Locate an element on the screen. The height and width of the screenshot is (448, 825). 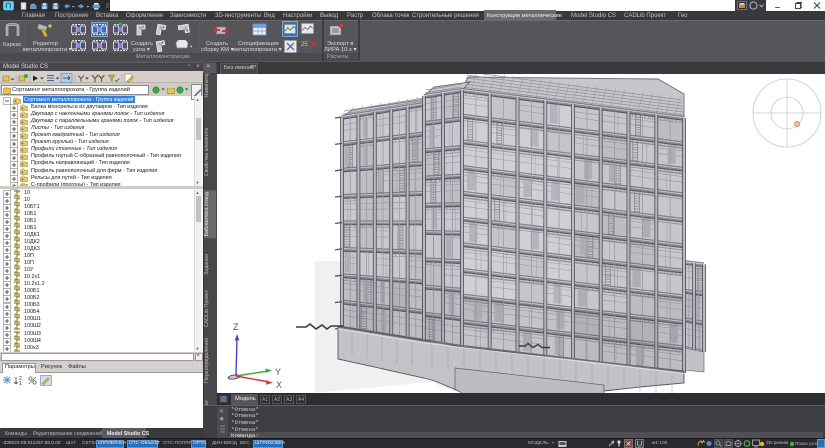
svg-text: 1 is located at coordinates (20, 383).